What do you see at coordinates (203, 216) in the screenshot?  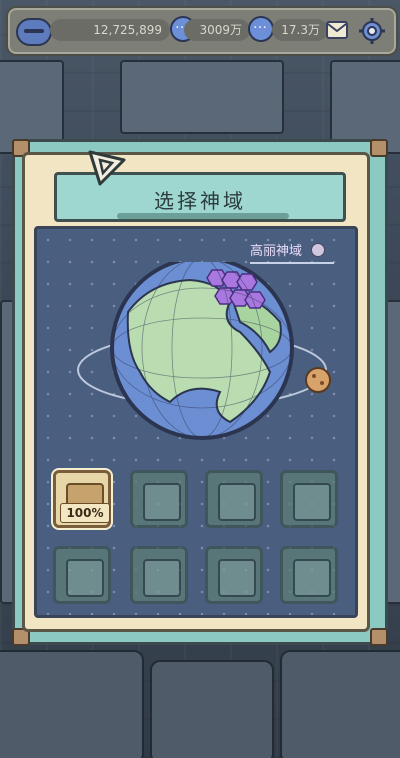 I see `title-underline` at bounding box center [203, 216].